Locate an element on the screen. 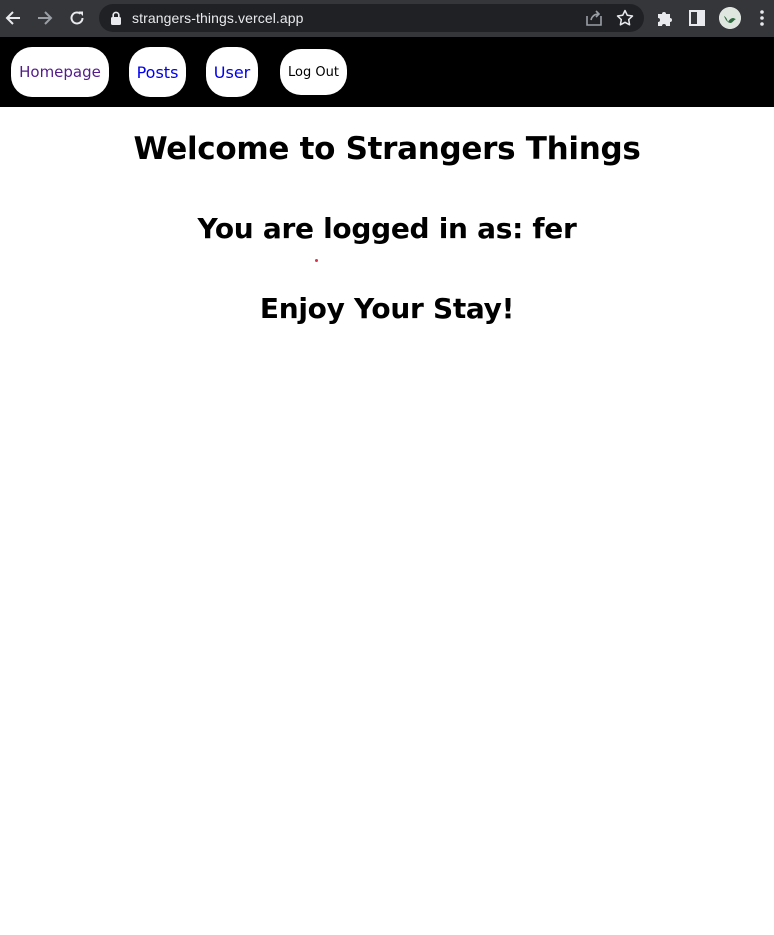 The image size is (774, 935). logout-button: Log Out is located at coordinates (313, 72).